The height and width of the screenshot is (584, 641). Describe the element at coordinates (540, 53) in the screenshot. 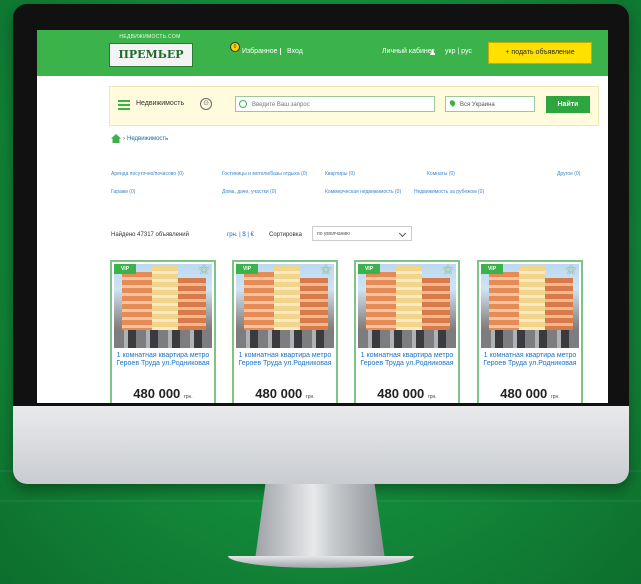

I see `post-ad-button: + подать объявление` at that location.